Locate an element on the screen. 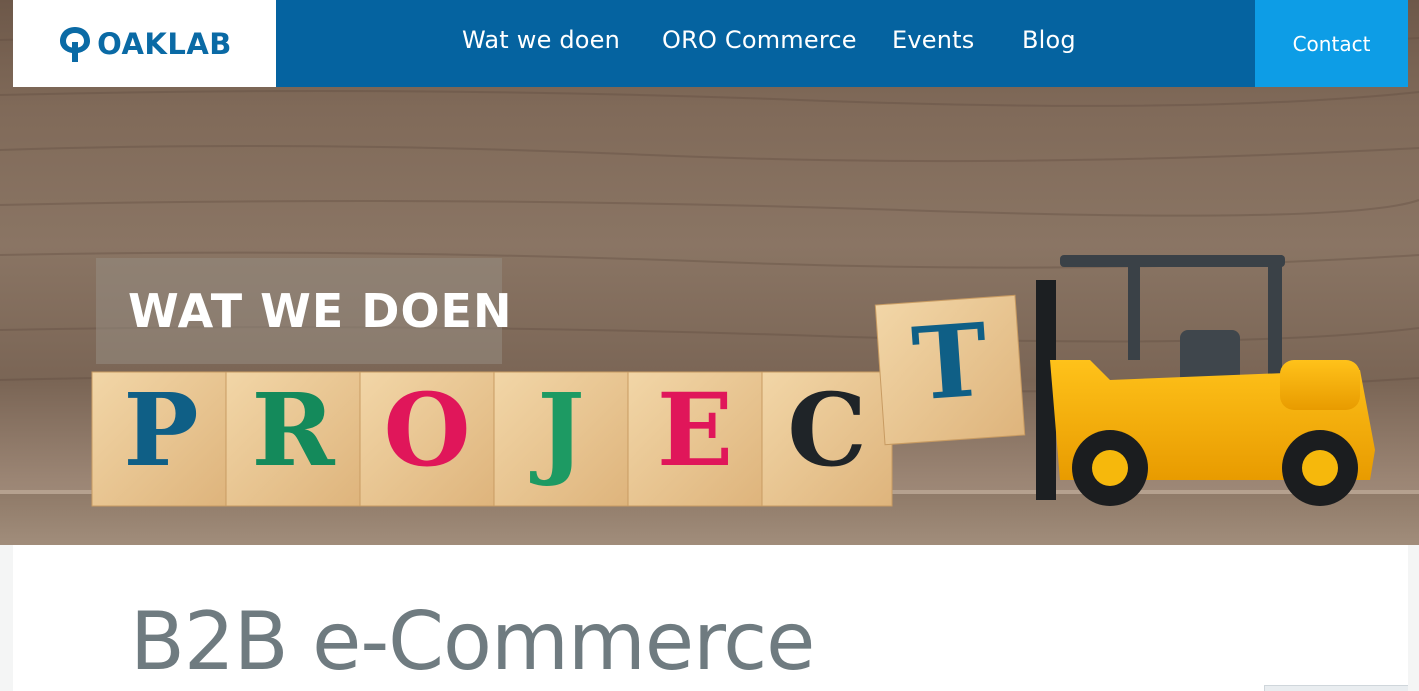 This screenshot has height=691, width=1419. page-heading: B2B e-Commerce is located at coordinates (472, 641).